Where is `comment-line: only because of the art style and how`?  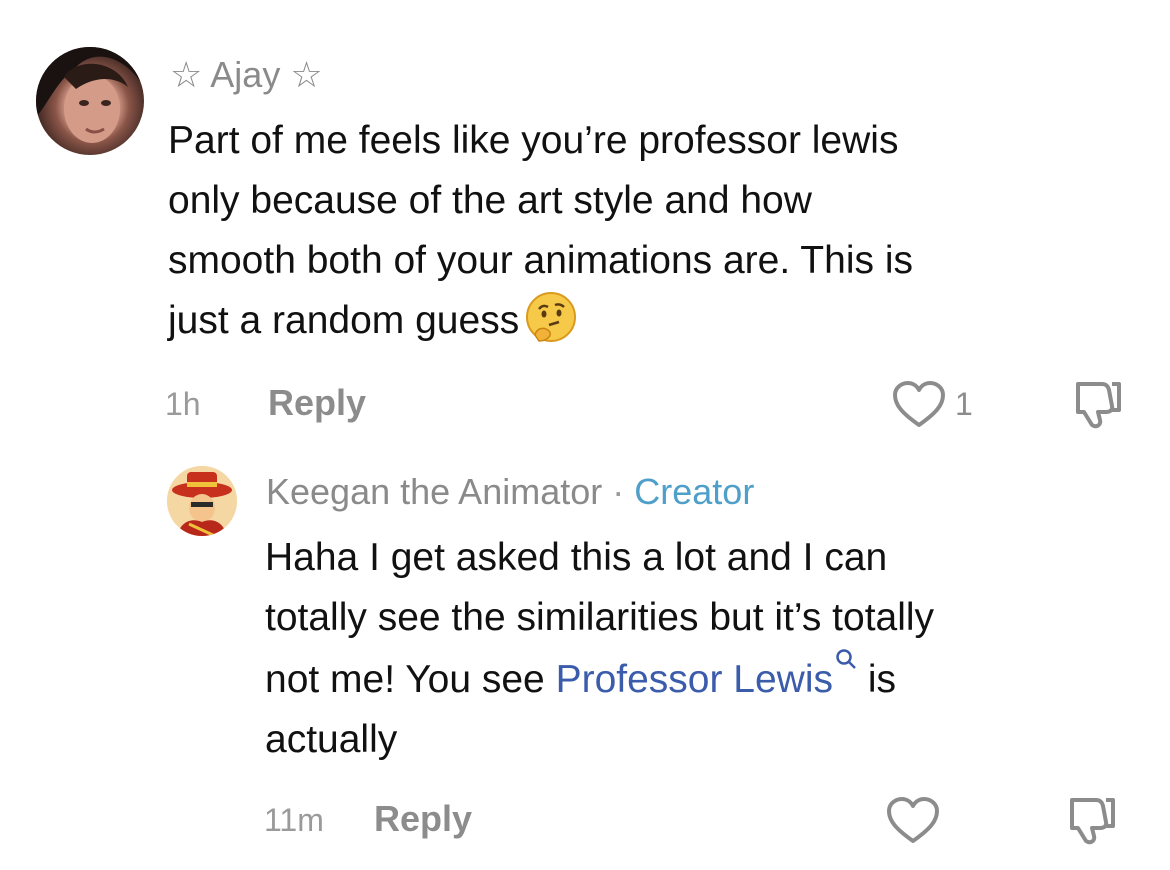 comment-line: only because of the art style and how is located at coordinates (490, 200).